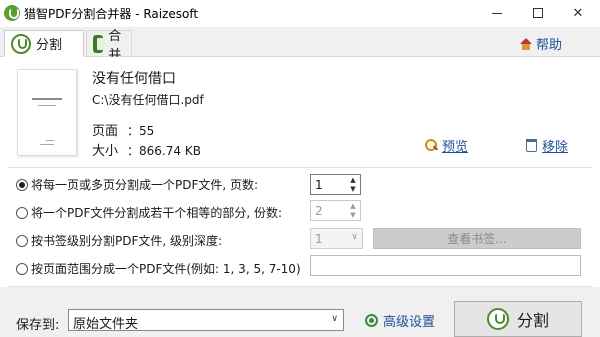  Describe the element at coordinates (38, 325) in the screenshot. I see `save-to-label: 保存到:` at that location.